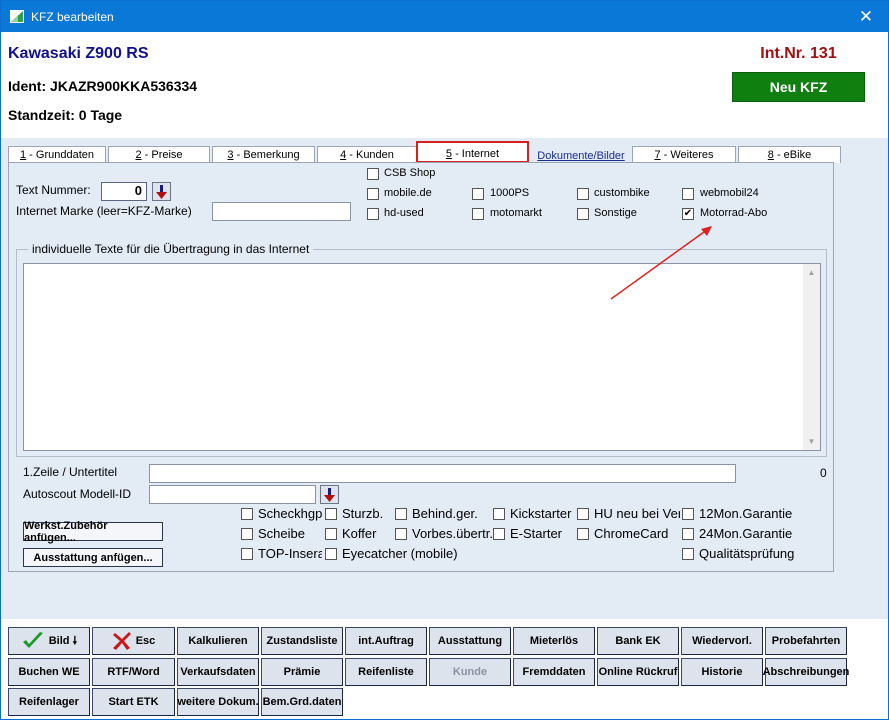 The height and width of the screenshot is (720, 889). I want to click on probefahrten-button: Probefahrten, so click(806, 641).